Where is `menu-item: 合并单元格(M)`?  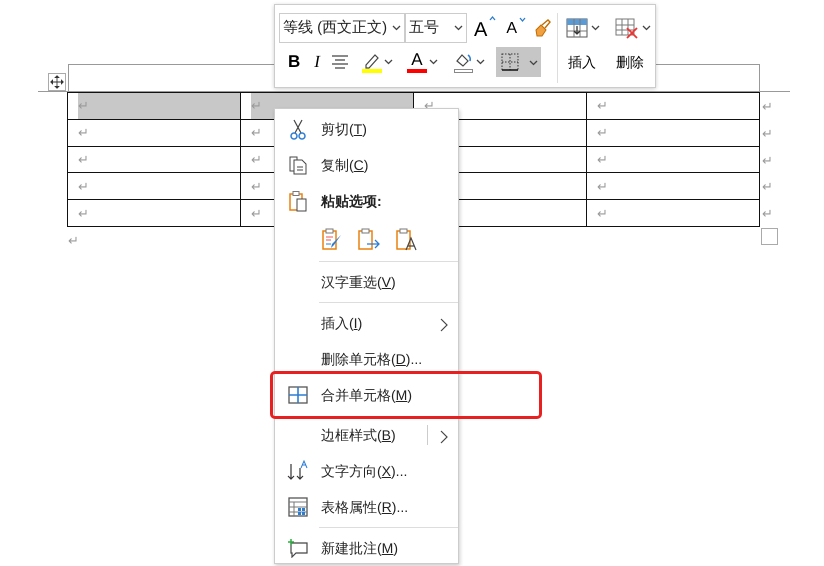 menu-item: 合并单元格(M) is located at coordinates (366, 395).